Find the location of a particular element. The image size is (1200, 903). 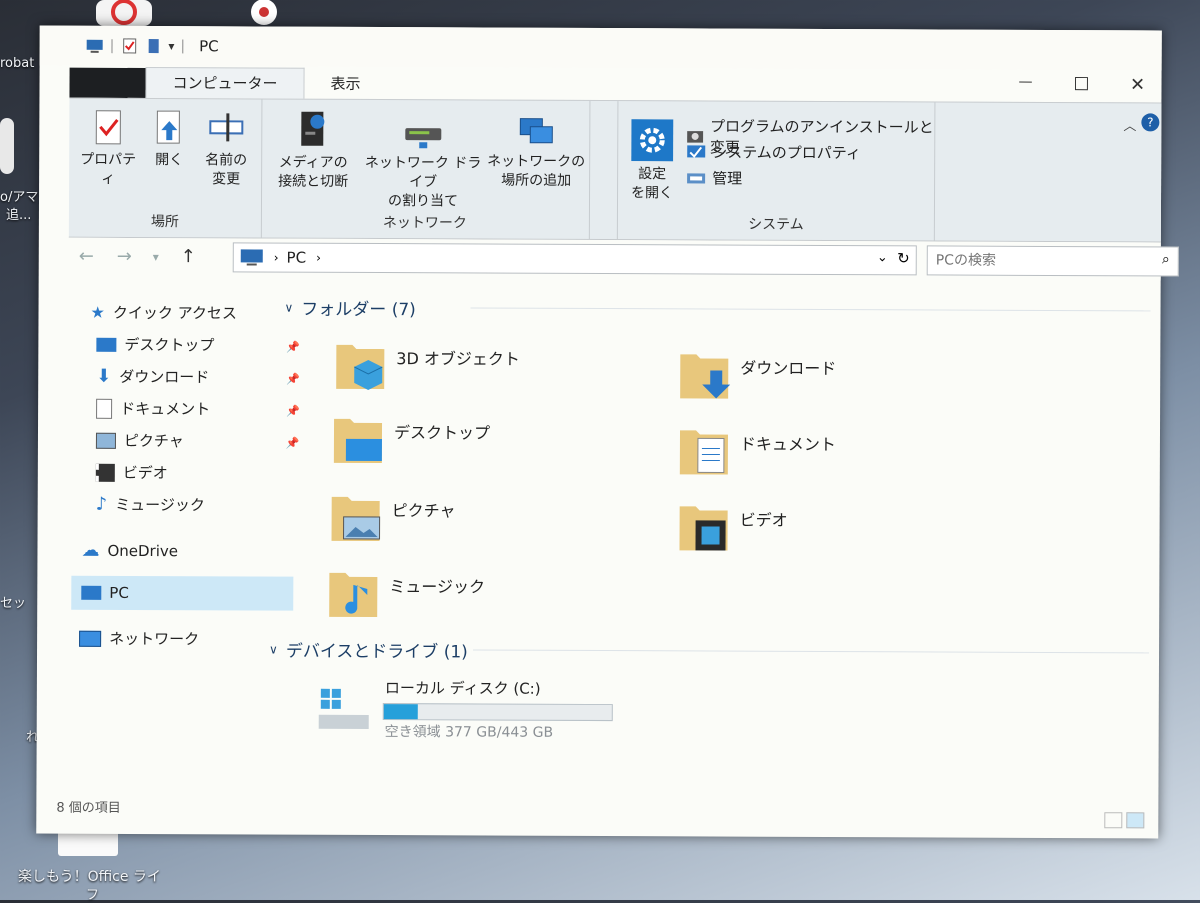

folder-3d-objects: 3D オブジェクト is located at coordinates (427, 365).